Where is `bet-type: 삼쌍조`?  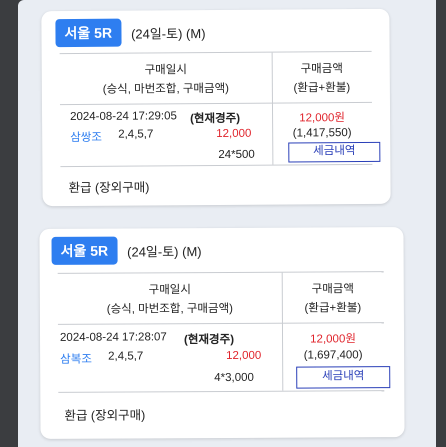 bet-type: 삼쌍조 is located at coordinates (86, 138).